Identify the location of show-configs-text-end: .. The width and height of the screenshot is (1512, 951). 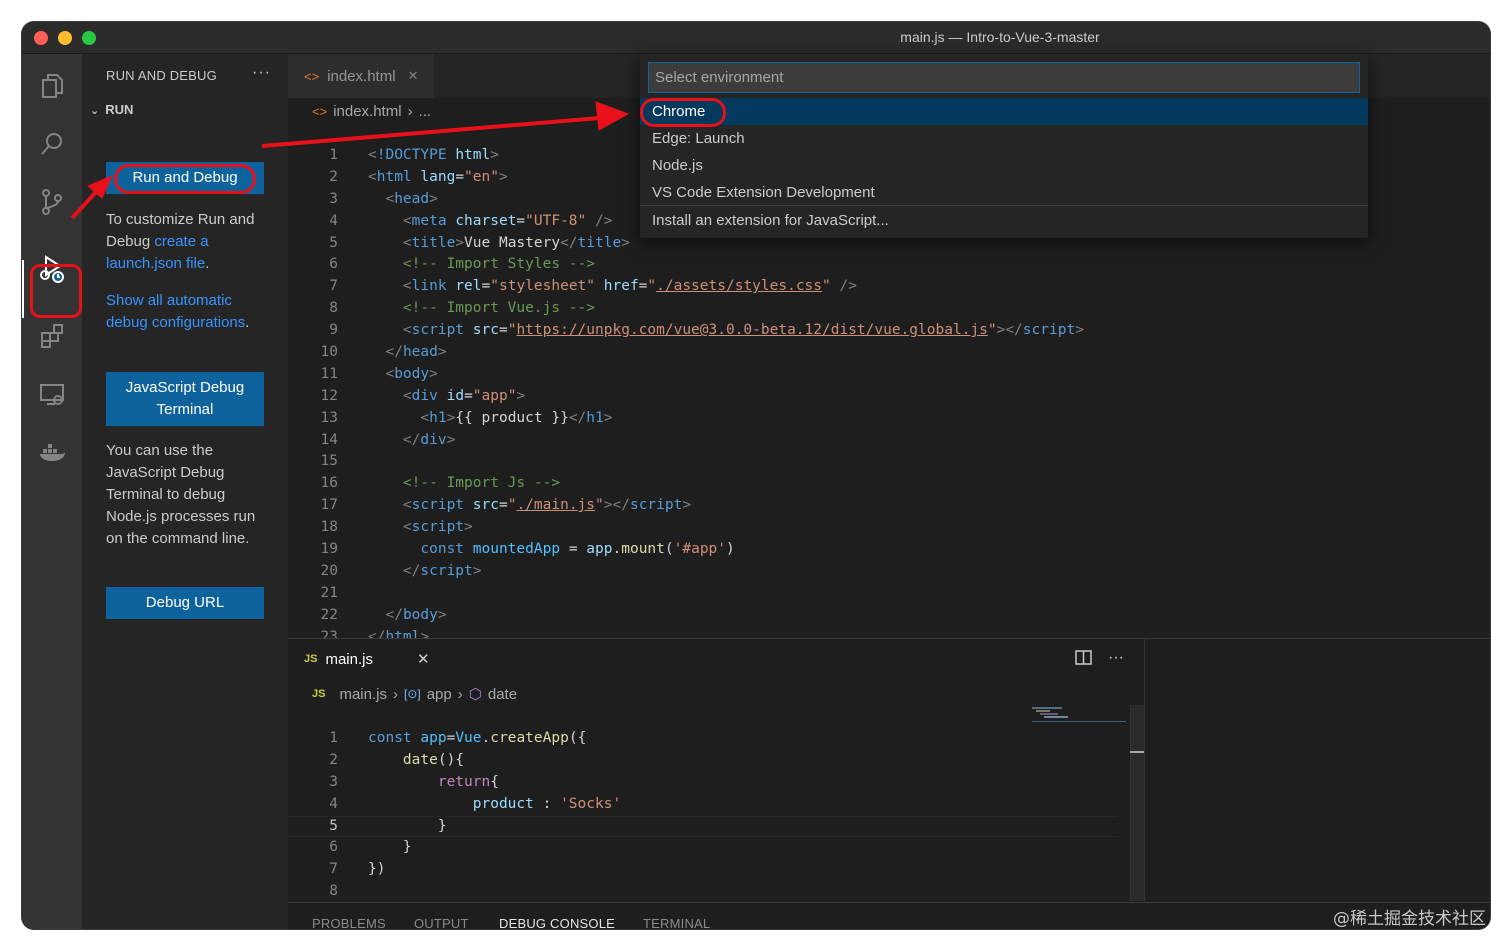
(247, 322).